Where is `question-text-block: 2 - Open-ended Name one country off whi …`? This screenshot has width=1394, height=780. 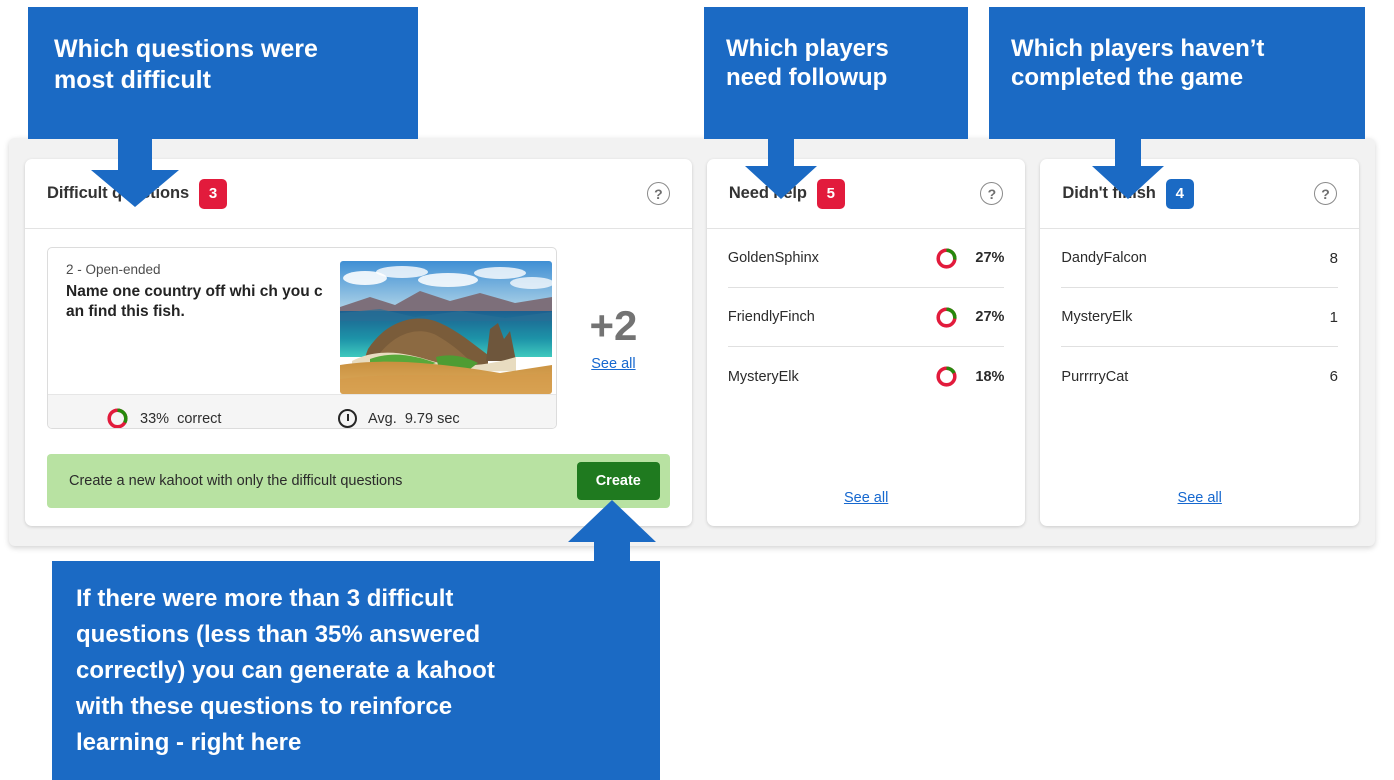
question-text-block: 2 - Open-ended Name one country off whi … is located at coordinates (201, 328).